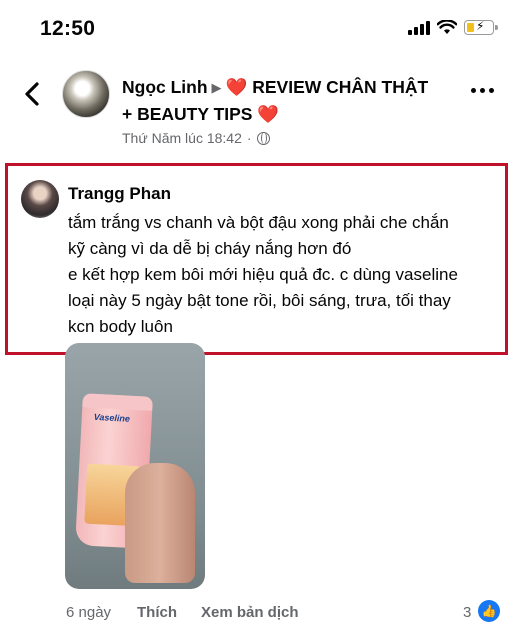  What do you see at coordinates (447, 27) in the screenshot?
I see `wifi-icon` at bounding box center [447, 27].